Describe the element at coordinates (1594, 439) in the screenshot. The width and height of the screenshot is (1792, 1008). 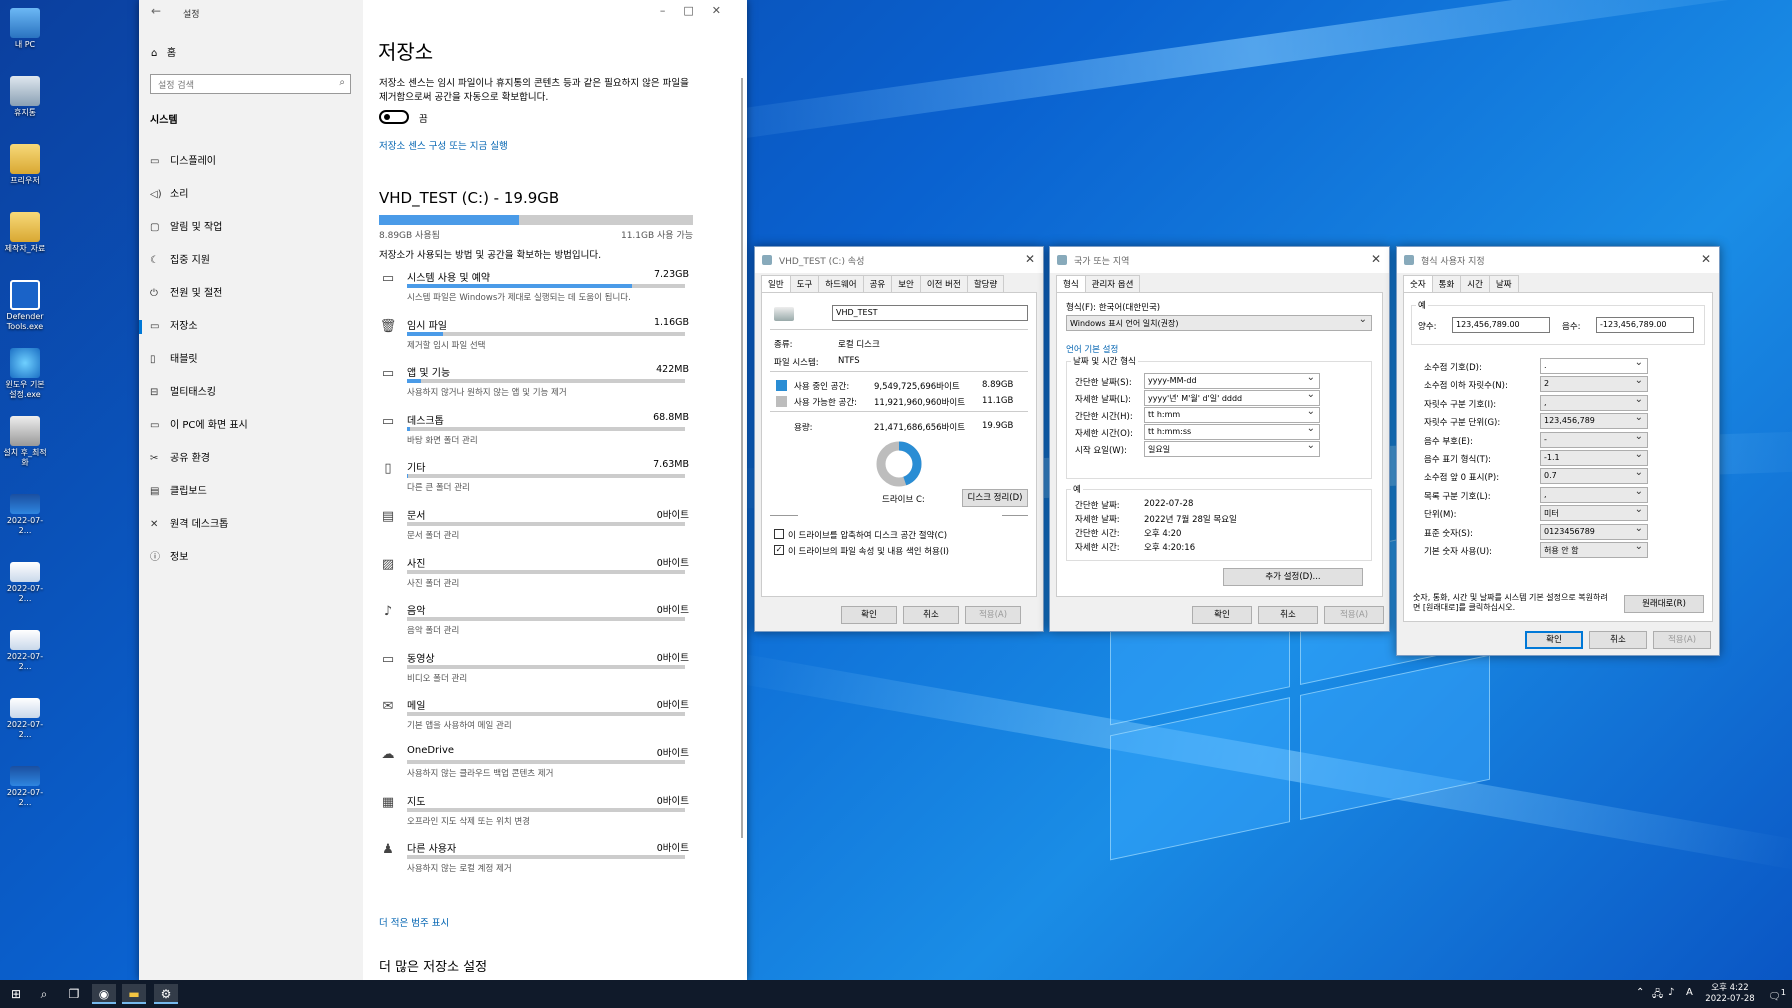
I see `number-format-select: -` at that location.